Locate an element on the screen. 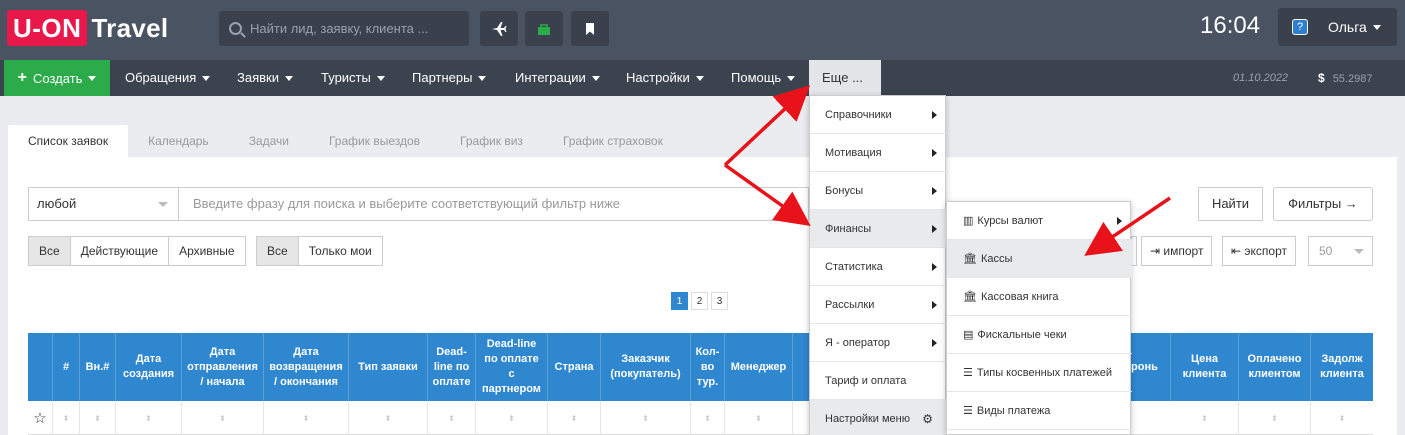 The height and width of the screenshot is (435, 1405). col-client-paid: Оплачено клиентом is located at coordinates (1275, 367).